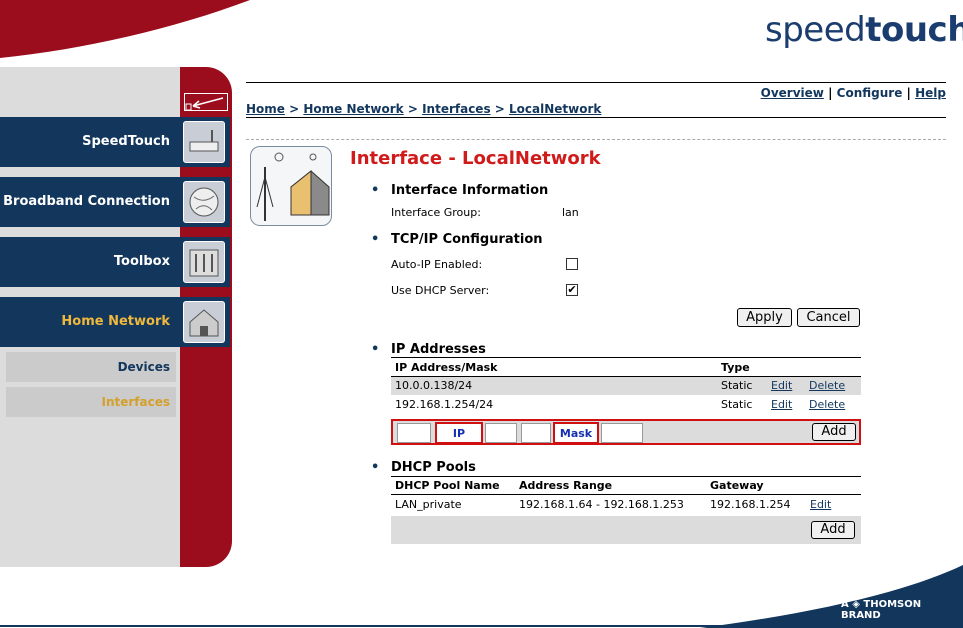 The height and width of the screenshot is (628, 963). I want to click on nav-item-toolbox: Toolbox, so click(115, 262).